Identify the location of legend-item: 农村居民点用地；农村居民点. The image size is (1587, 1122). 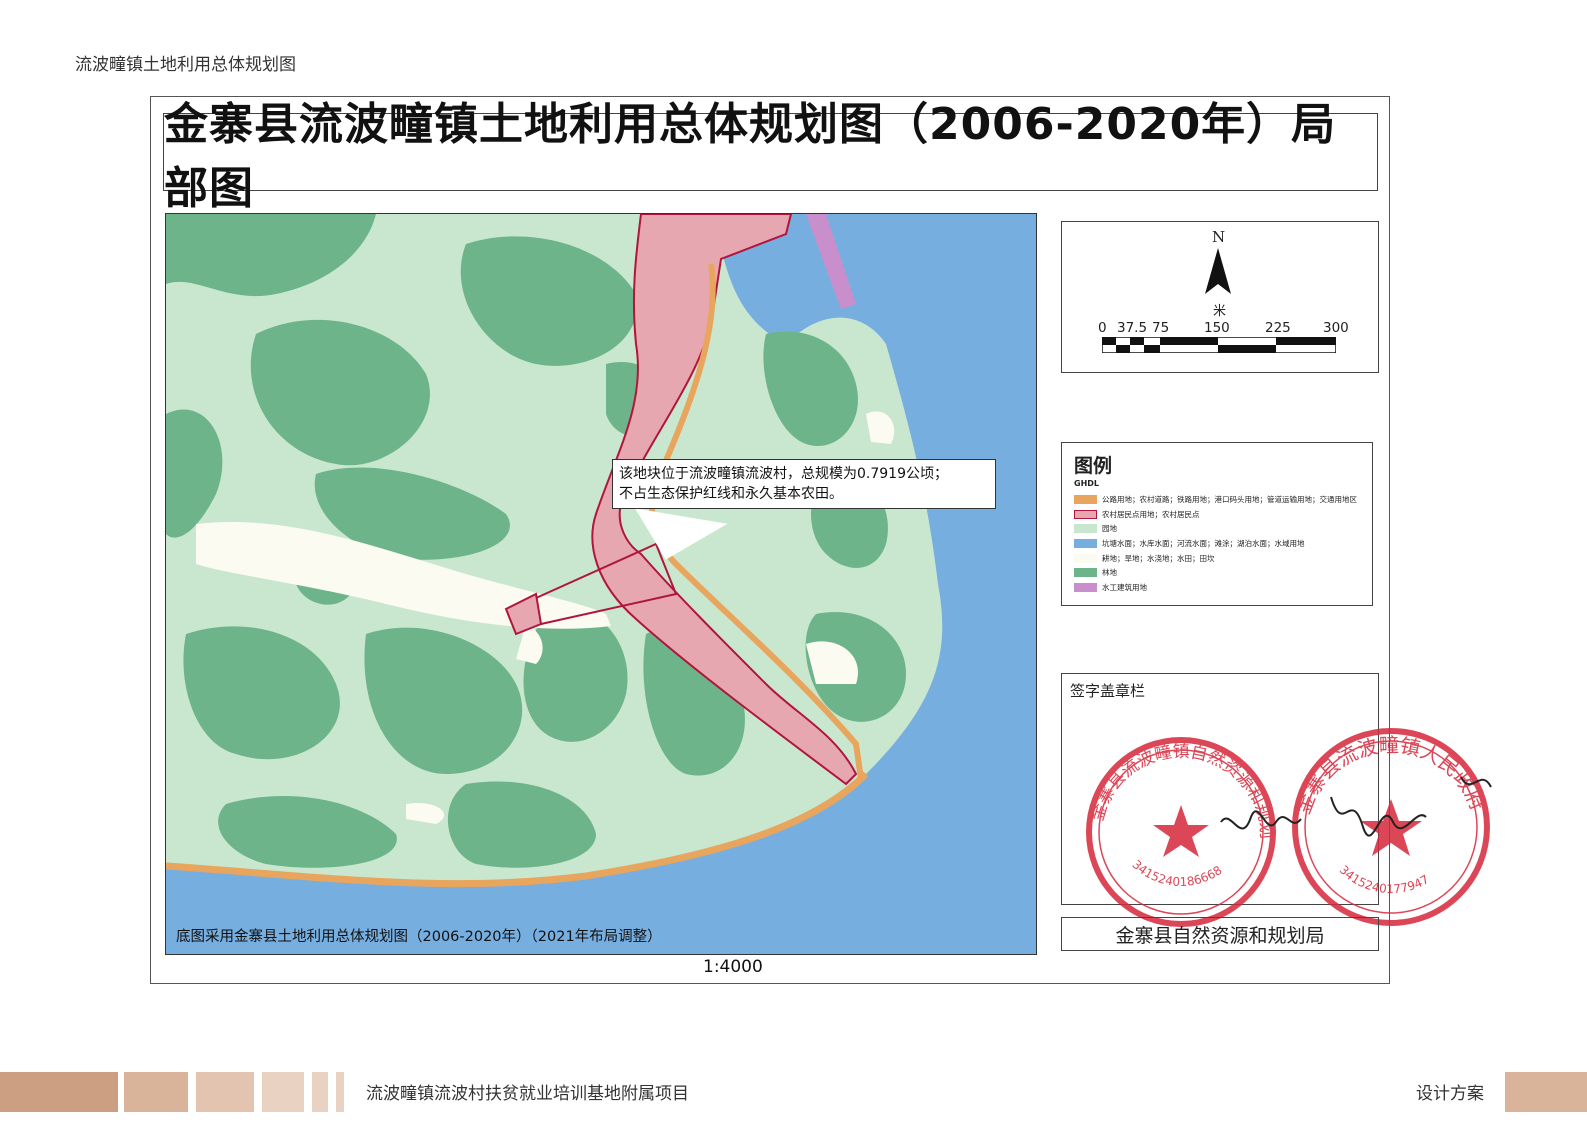
(1215, 514).